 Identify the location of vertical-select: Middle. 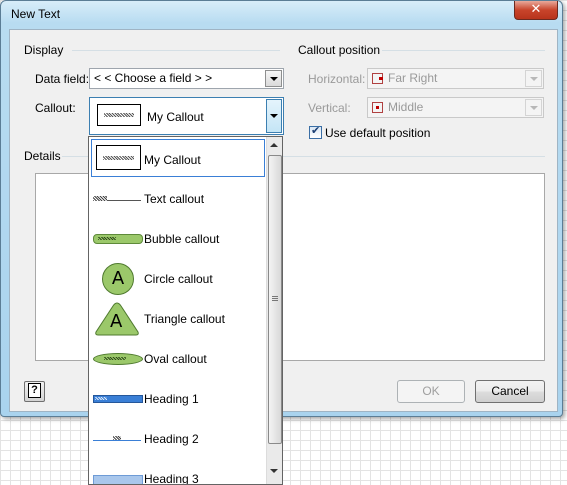
(455, 107).